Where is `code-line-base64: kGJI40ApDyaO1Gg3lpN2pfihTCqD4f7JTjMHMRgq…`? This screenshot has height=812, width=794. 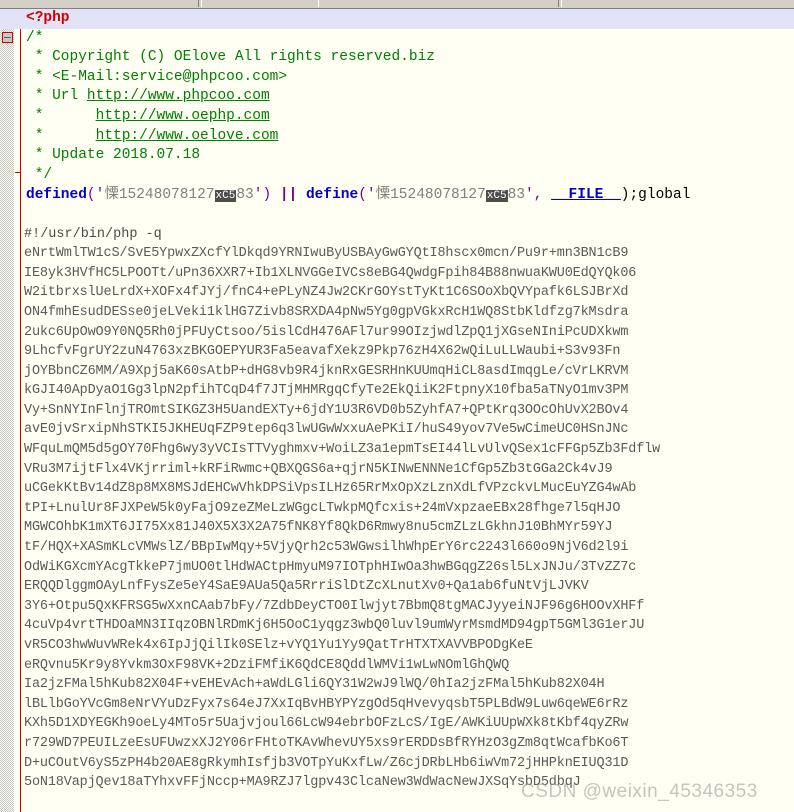 code-line-base64: kGJI40ApDyaO1Gg3lpN2pfihTCqD4f7JTjMHMRgq… is located at coordinates (326, 391).